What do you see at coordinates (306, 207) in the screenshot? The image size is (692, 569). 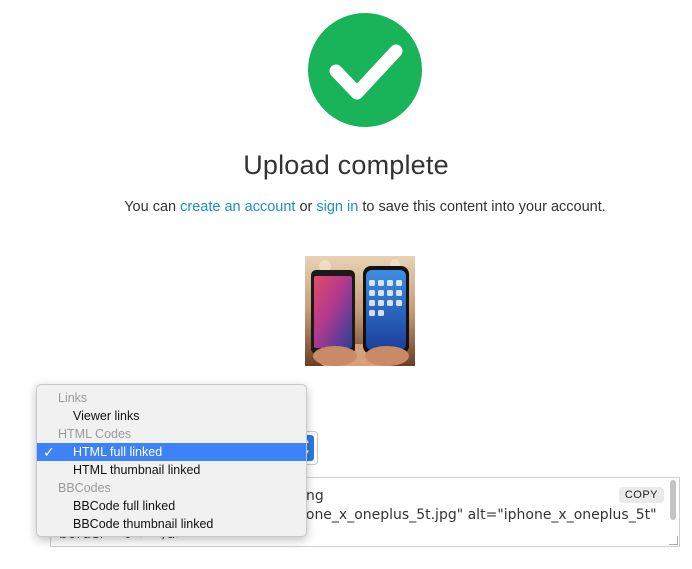 I see `save-prompt-or: or` at bounding box center [306, 207].